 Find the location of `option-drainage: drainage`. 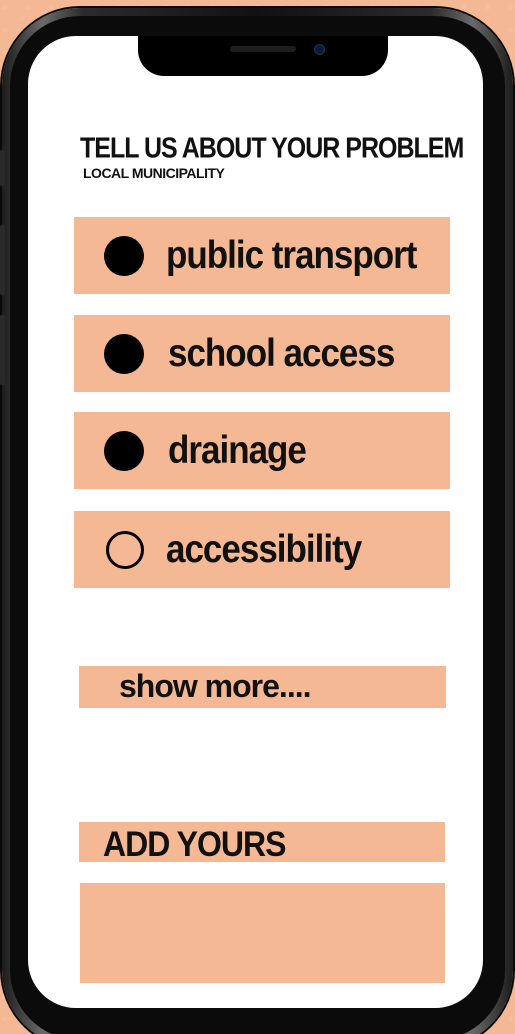

option-drainage: drainage is located at coordinates (262, 450).